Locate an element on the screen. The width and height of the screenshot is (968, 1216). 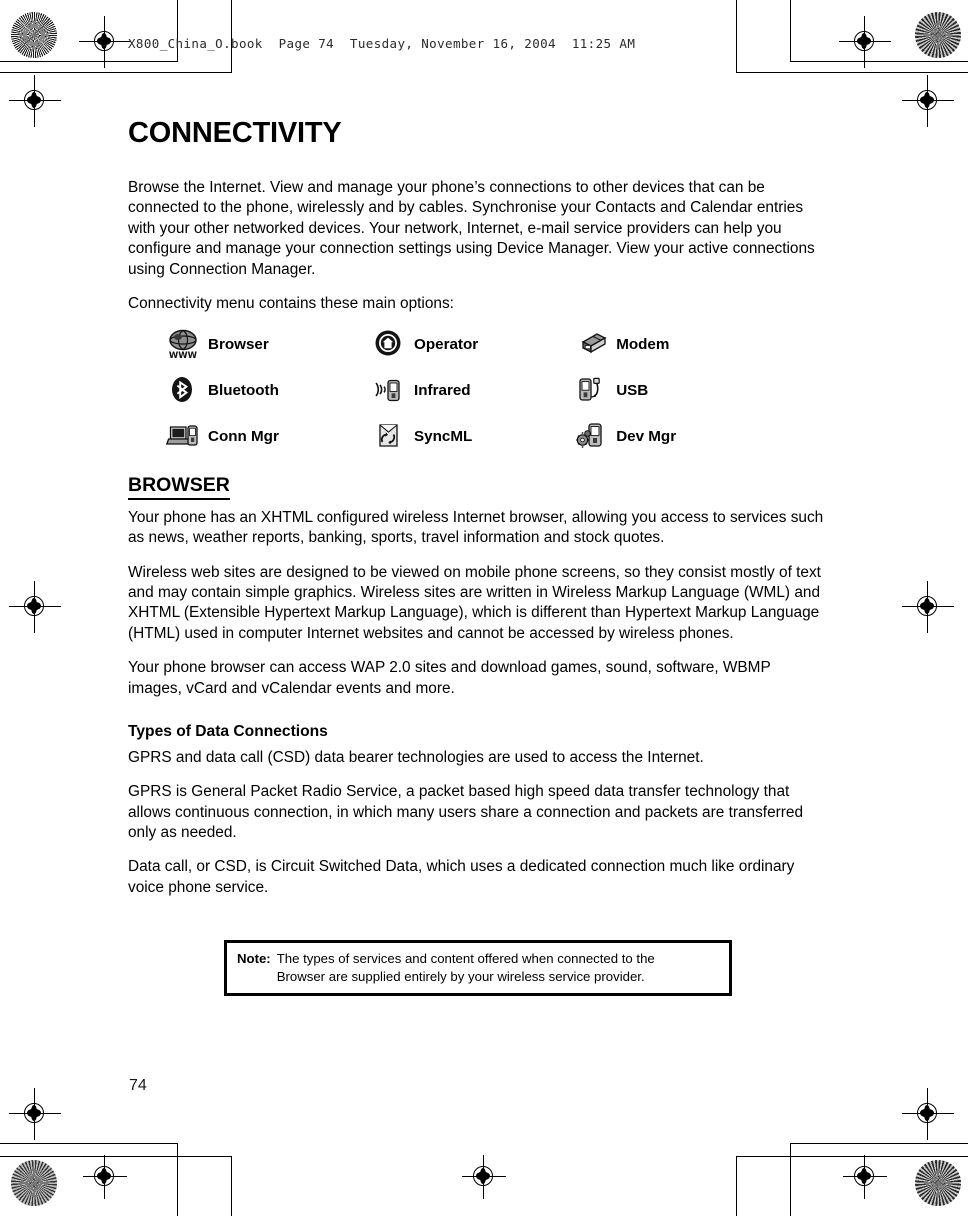
globe-www-icon: WWW is located at coordinates (183, 344).